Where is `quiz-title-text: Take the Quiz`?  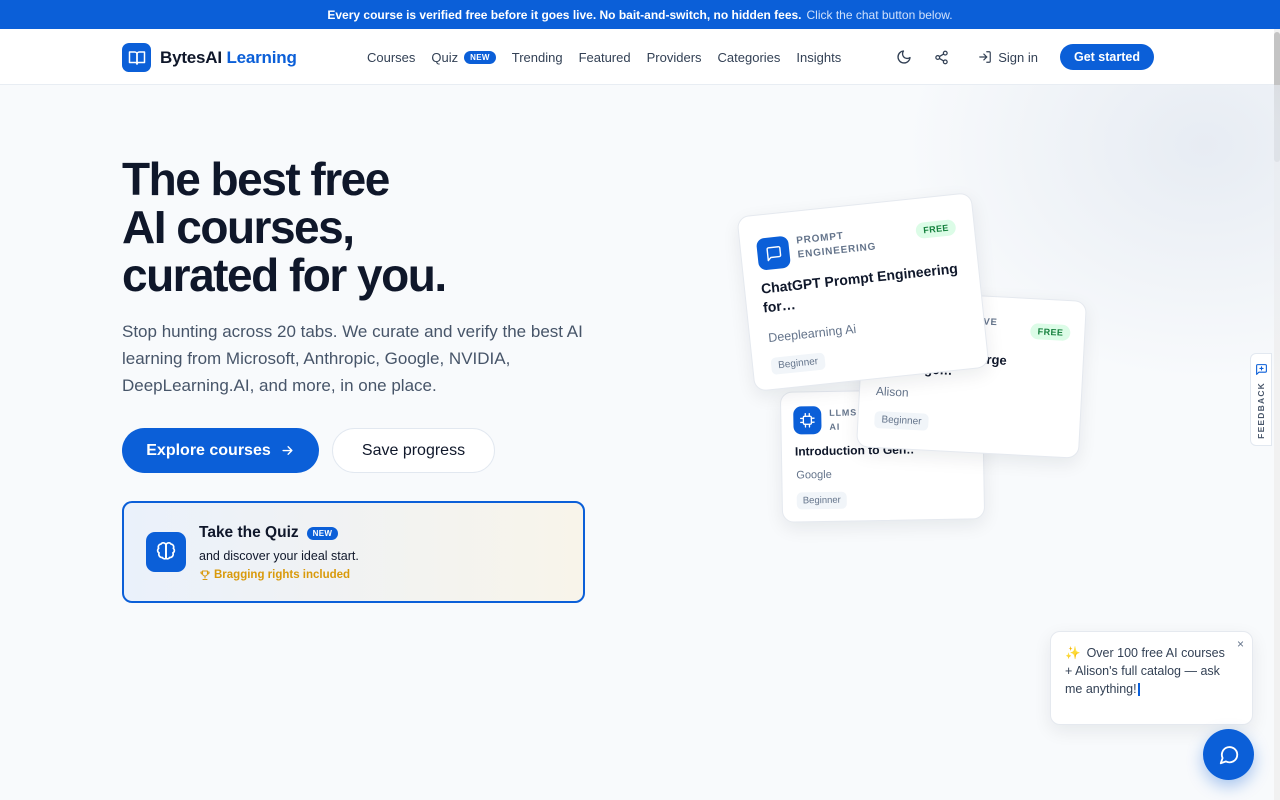
quiz-title-text: Take the Quiz is located at coordinates (249, 532).